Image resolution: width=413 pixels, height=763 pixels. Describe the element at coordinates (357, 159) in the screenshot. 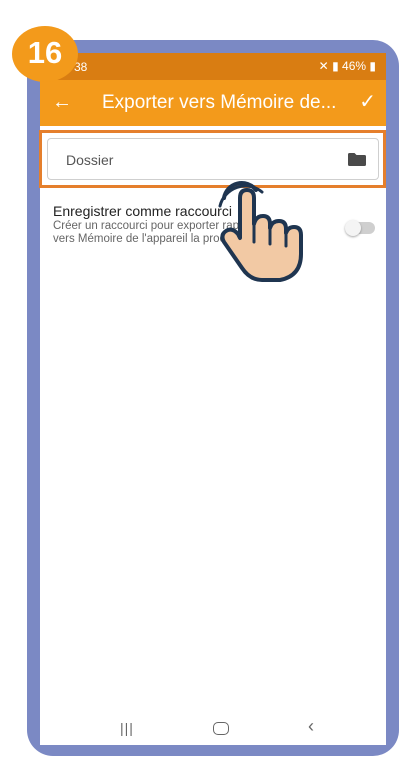

I see `folder-icon` at that location.